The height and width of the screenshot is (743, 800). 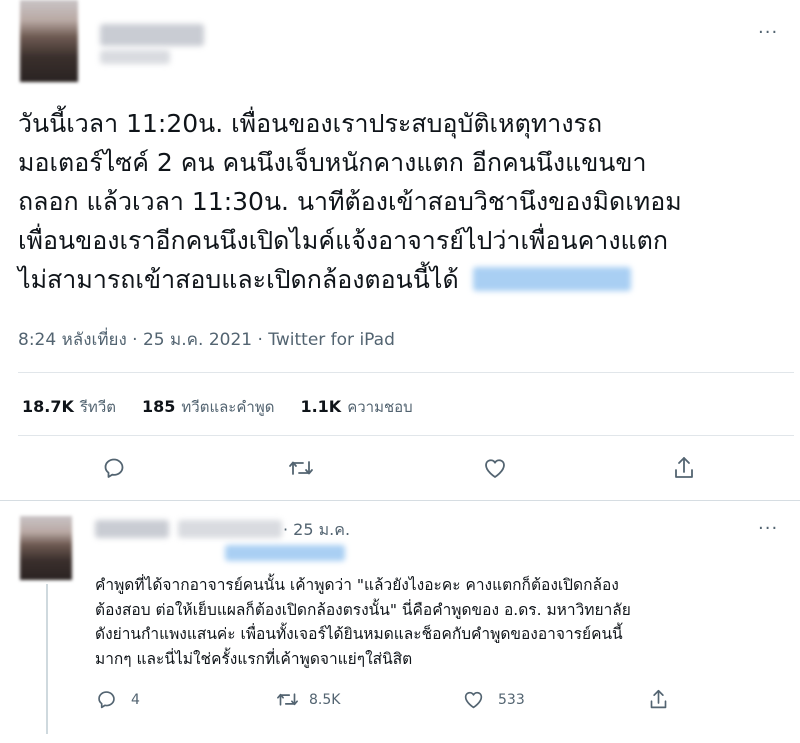 I want to click on reply-count: 4, so click(x=135, y=699).